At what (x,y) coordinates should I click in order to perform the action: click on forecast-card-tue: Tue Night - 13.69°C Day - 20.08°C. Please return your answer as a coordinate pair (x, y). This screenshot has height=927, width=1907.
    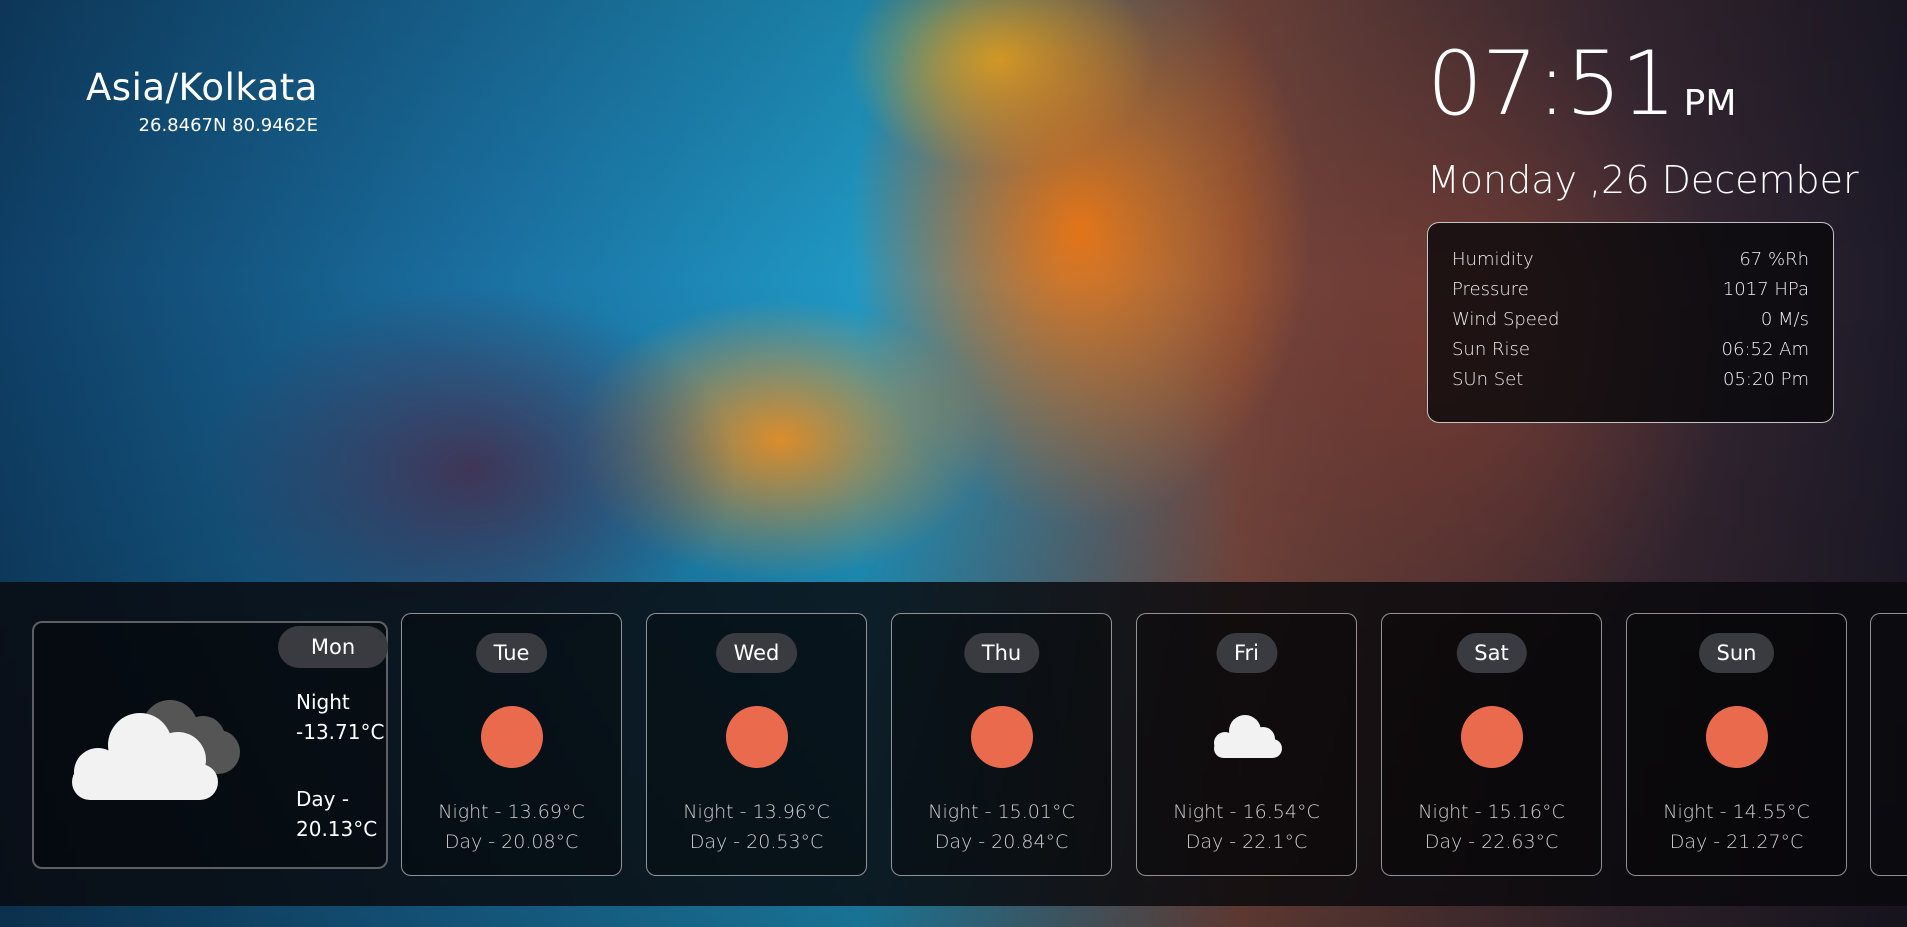
    Looking at the image, I should click on (511, 744).